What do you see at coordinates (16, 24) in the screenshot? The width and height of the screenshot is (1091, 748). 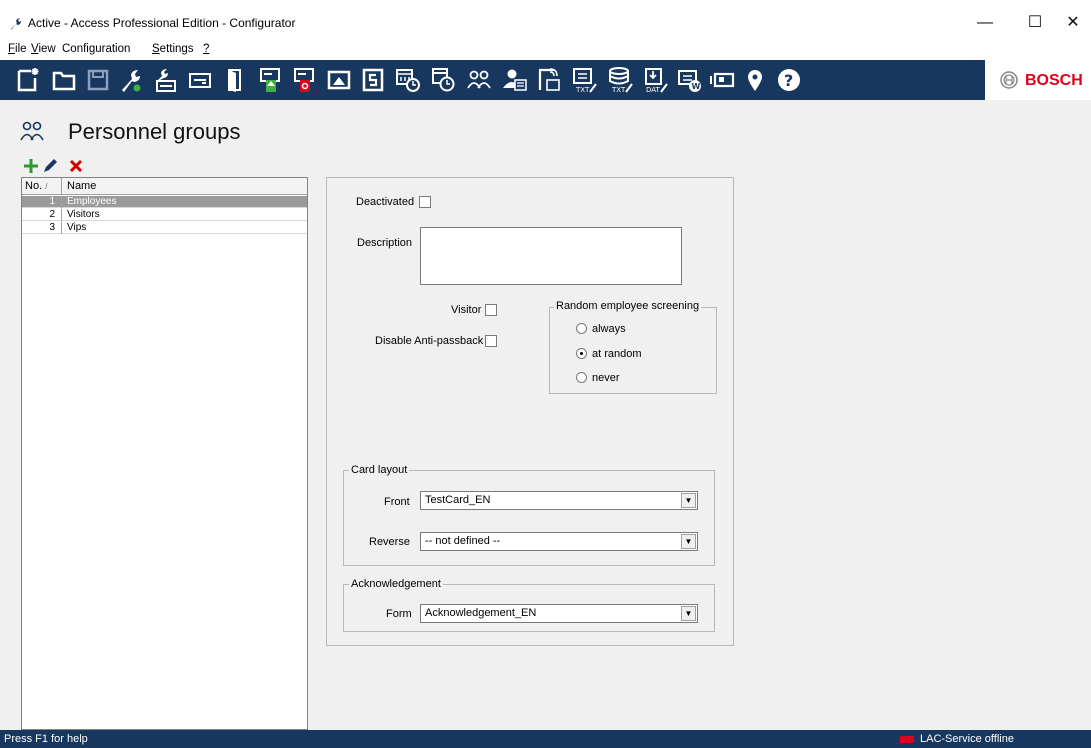 I see `app-wrench-icon` at bounding box center [16, 24].